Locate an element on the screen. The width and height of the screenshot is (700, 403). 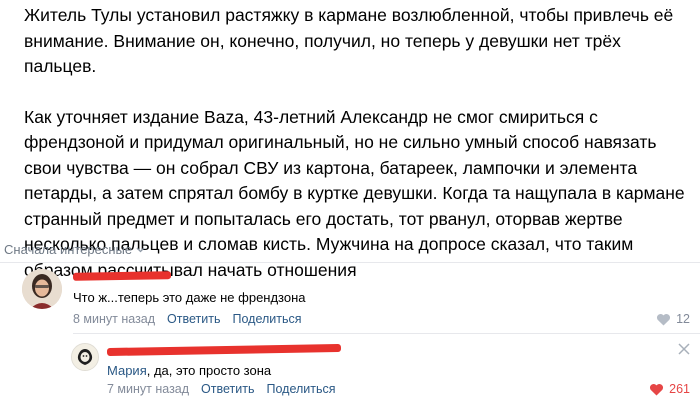
like-button: 261 is located at coordinates (669, 389).